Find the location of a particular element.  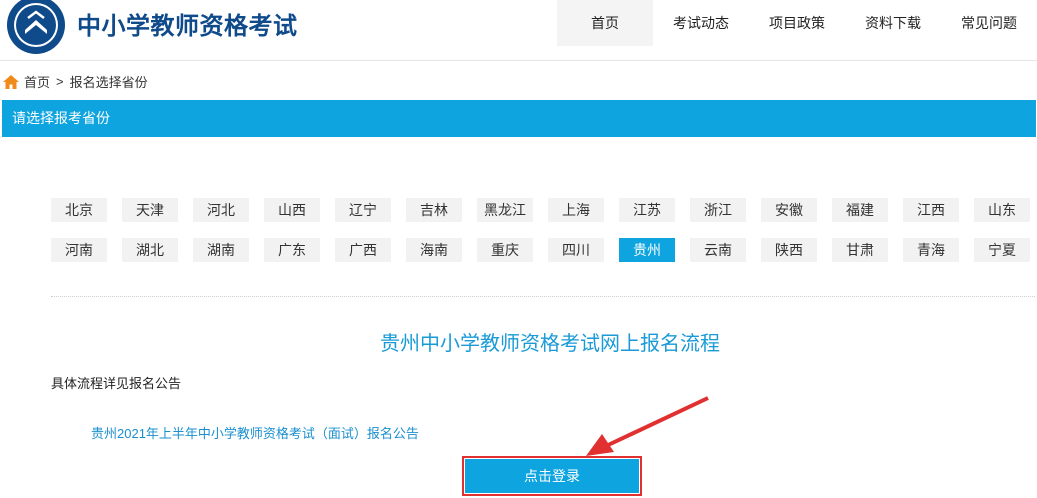

nav-faq: 常见问题 is located at coordinates (989, 23).